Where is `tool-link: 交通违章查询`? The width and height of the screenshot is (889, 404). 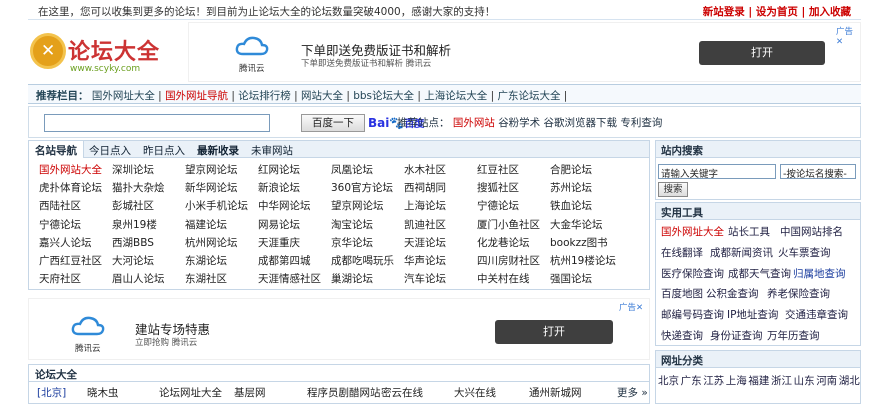 tool-link: 交通违章查询 is located at coordinates (816, 314).